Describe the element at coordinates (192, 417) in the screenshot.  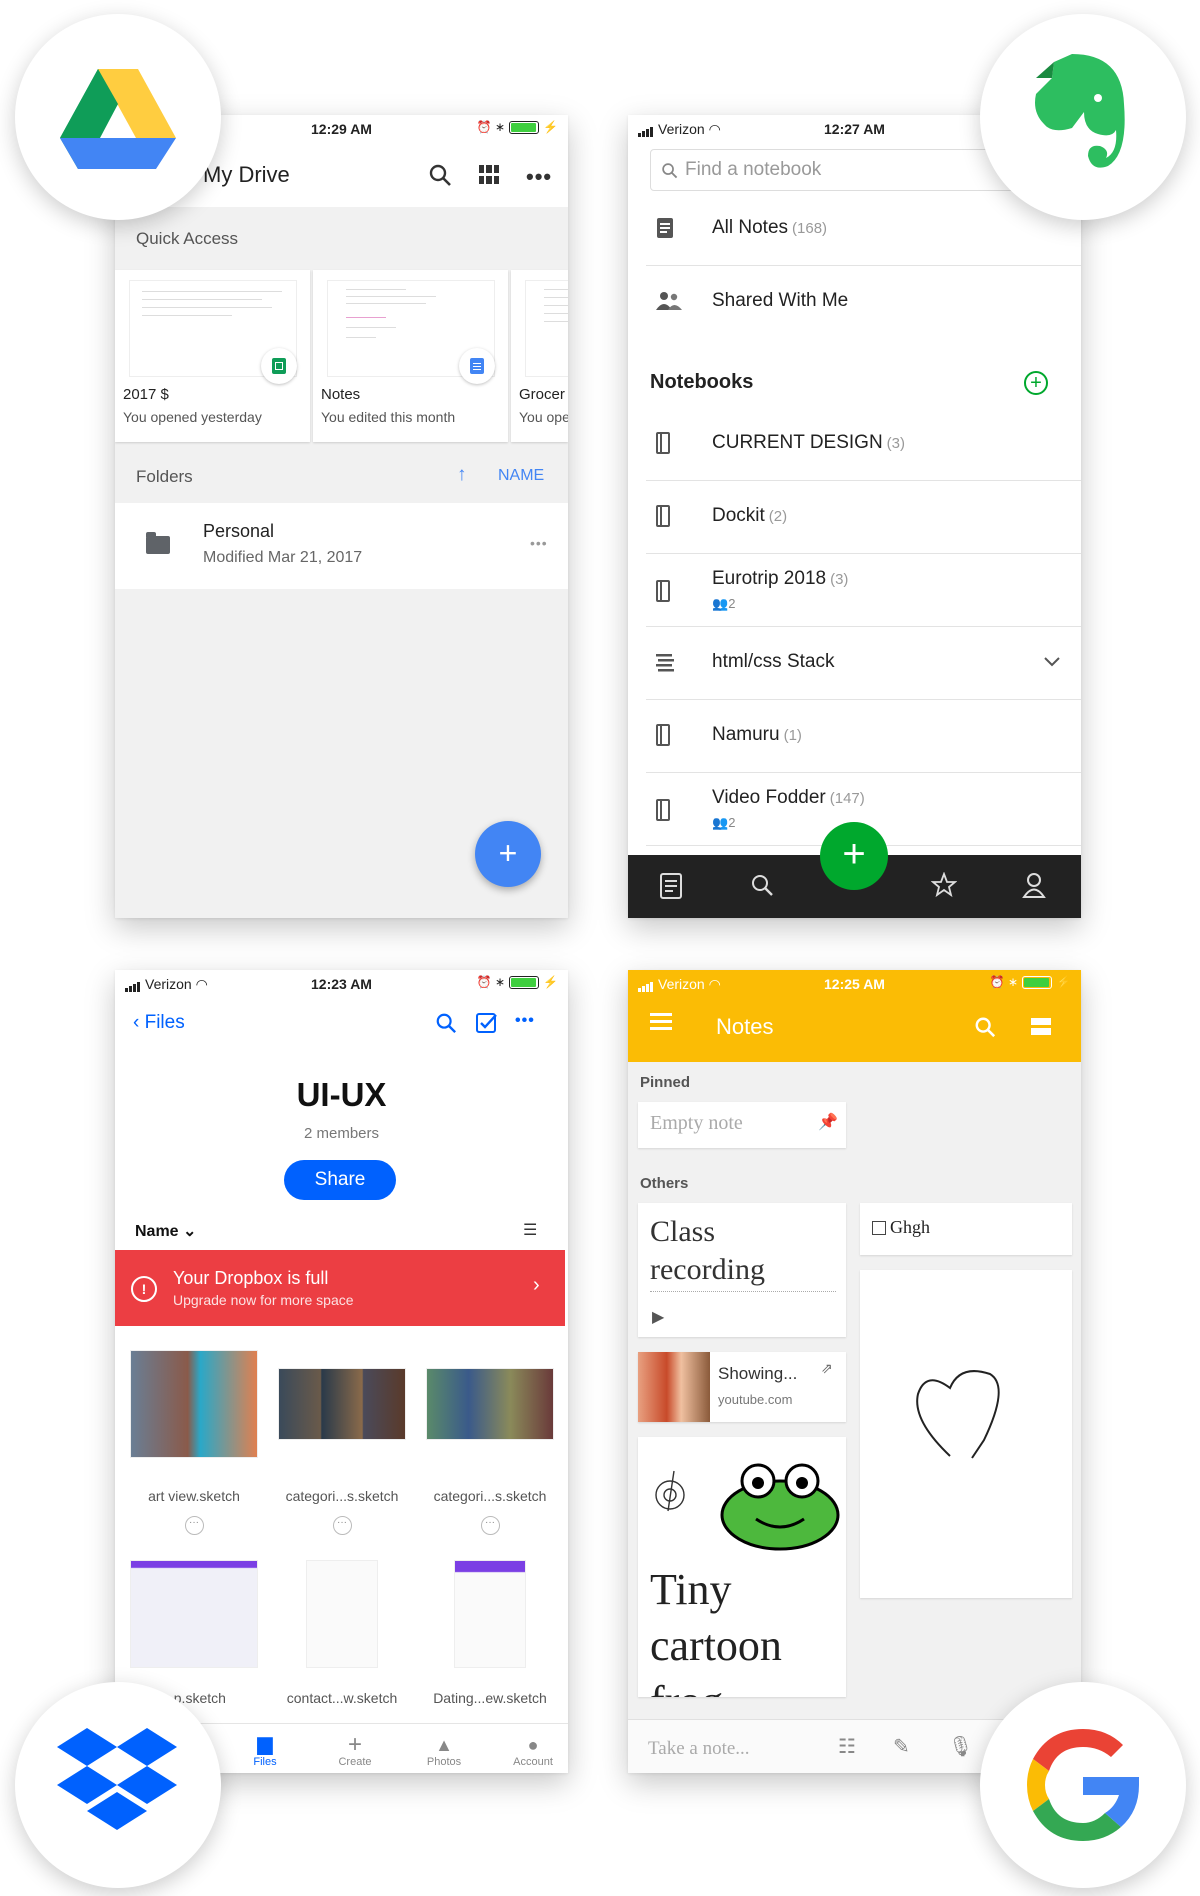
I see `file-activity: You opened yesterday` at that location.